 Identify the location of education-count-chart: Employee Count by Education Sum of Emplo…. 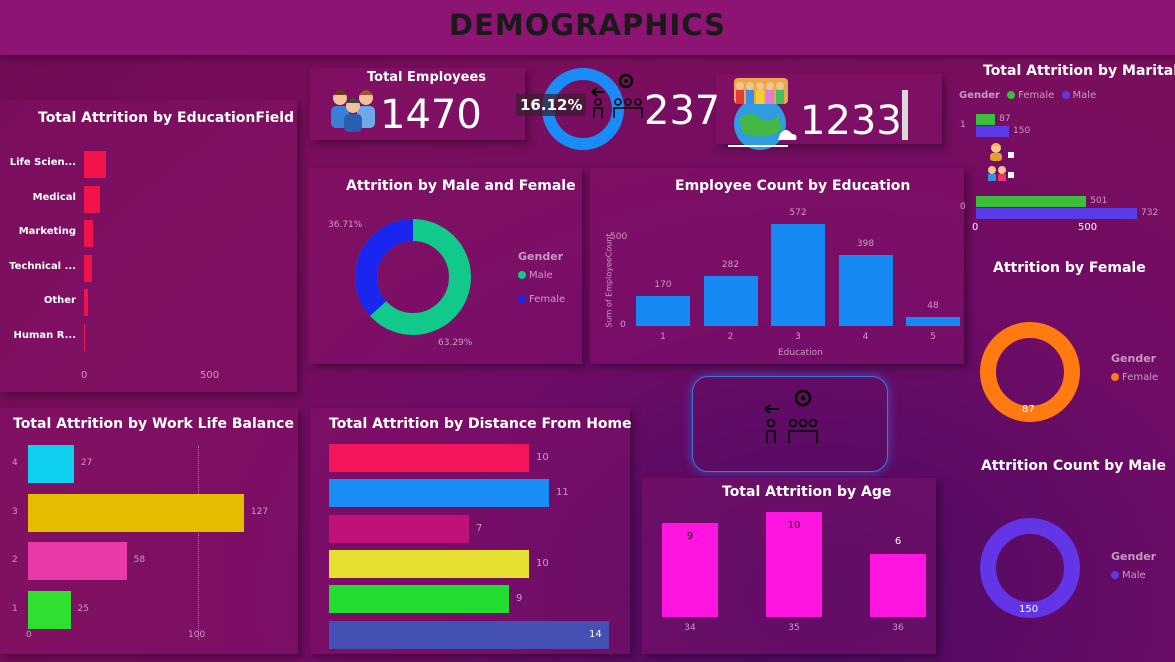
(777, 266).